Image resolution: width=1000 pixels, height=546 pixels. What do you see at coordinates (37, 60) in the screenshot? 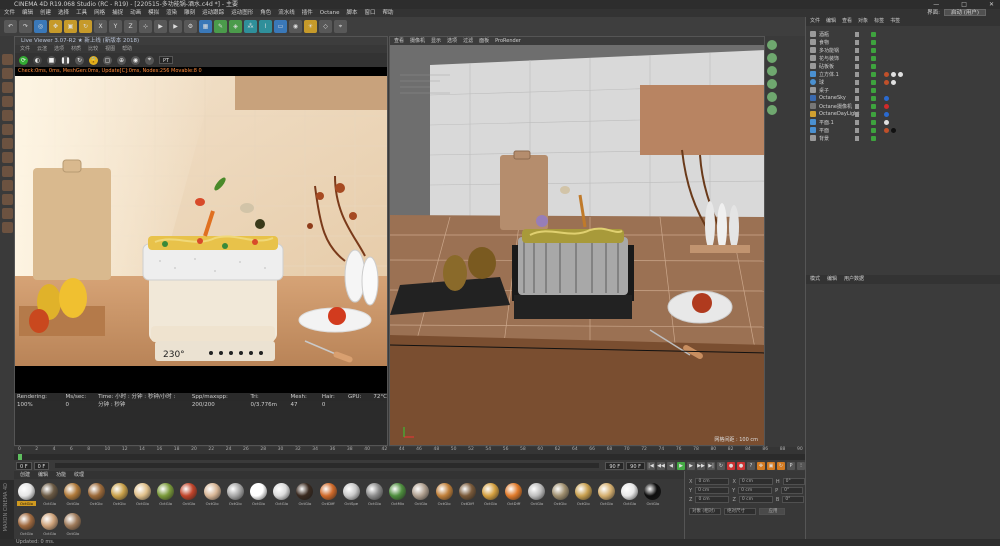
I see `restart-icon: ◐` at bounding box center [37, 60].